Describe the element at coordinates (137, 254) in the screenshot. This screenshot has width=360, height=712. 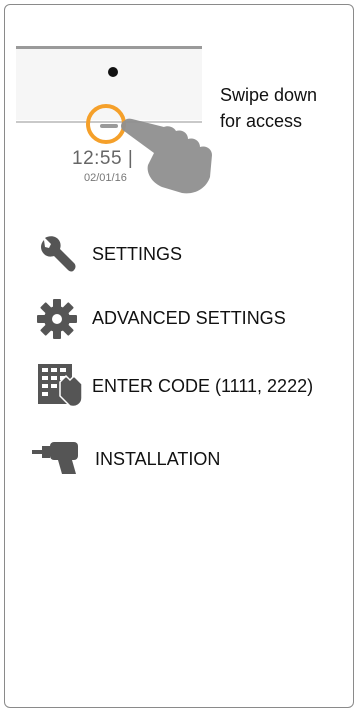
I see `settings-label: SETTINGS` at that location.